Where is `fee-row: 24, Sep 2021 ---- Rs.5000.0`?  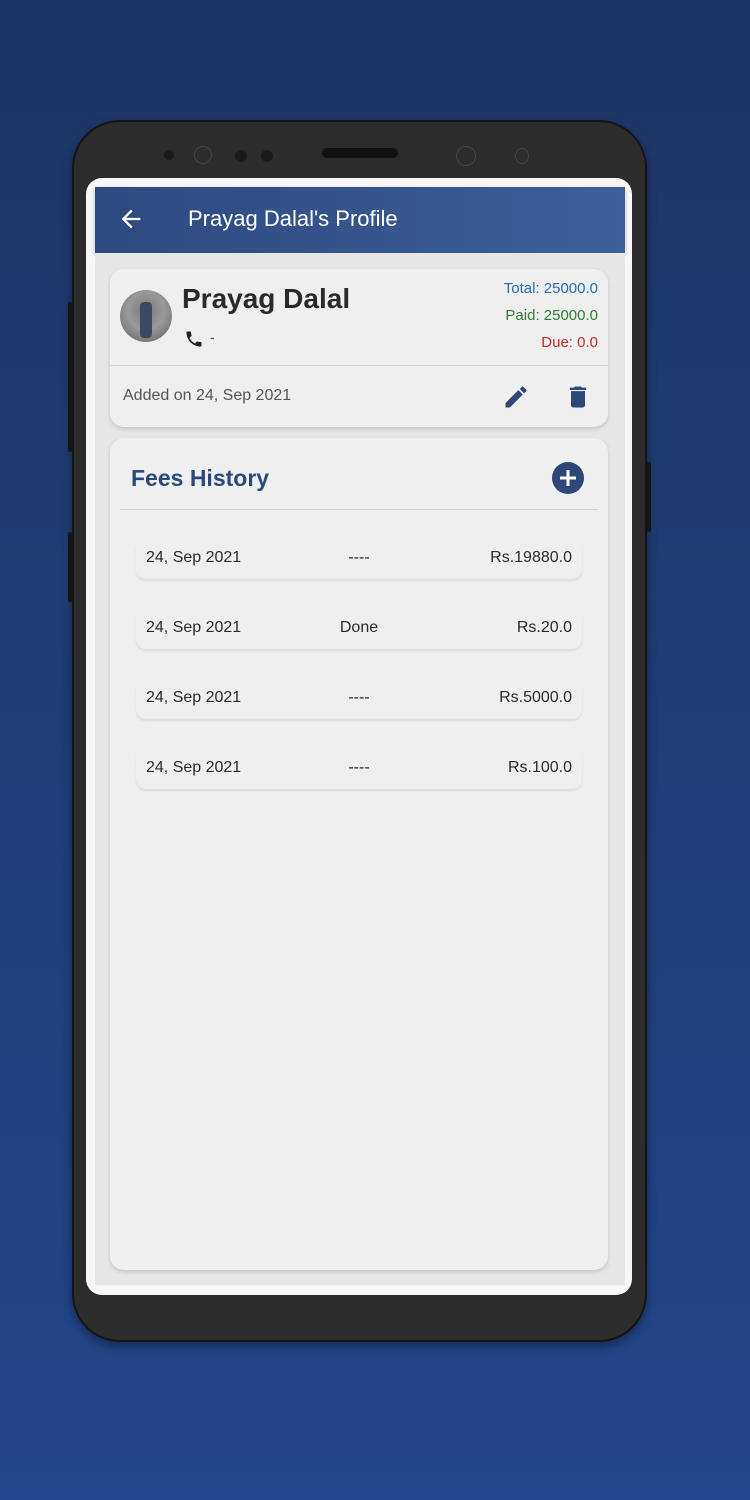
fee-row: 24, Sep 2021 ---- Rs.5000.0 is located at coordinates (359, 699).